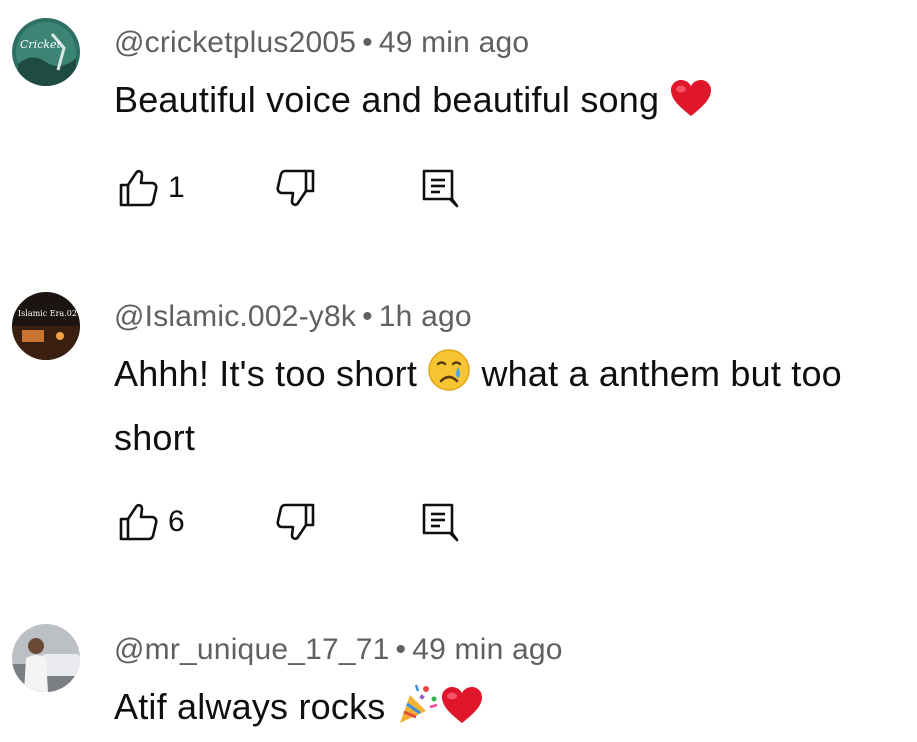 This screenshot has width=917, height=742. Describe the element at coordinates (514, 710) in the screenshot. I see `comment-text: Atif always rocks` at that location.